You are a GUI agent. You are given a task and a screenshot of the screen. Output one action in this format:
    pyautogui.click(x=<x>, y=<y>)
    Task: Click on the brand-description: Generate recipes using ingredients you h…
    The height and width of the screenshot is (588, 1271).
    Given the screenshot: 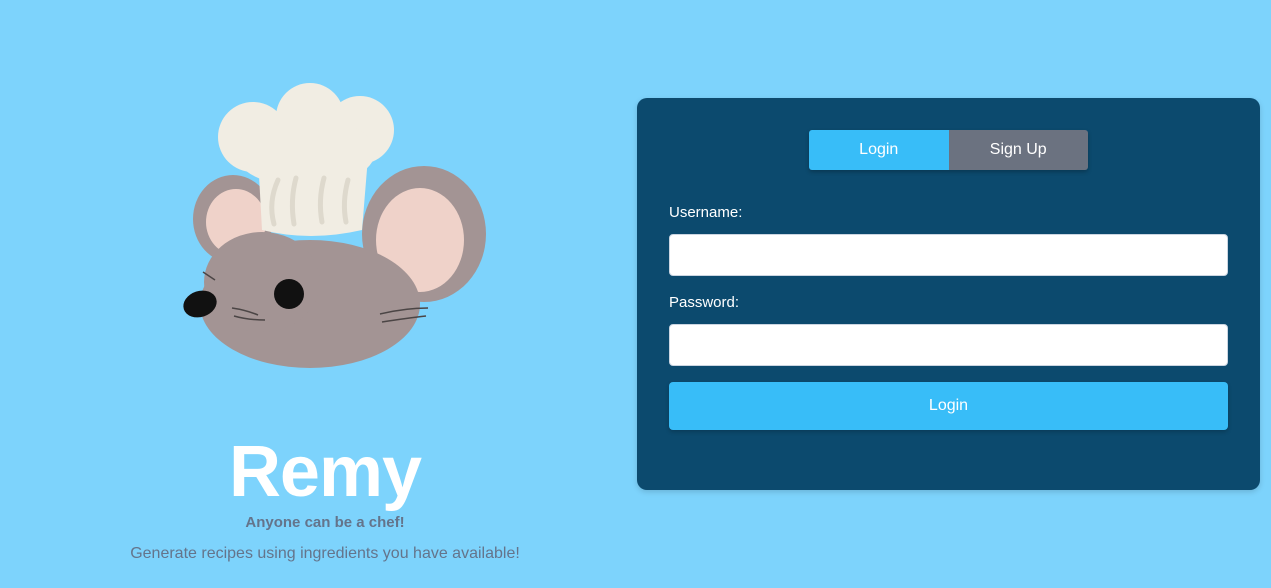 What is the action you would take?
    pyautogui.click(x=325, y=553)
    